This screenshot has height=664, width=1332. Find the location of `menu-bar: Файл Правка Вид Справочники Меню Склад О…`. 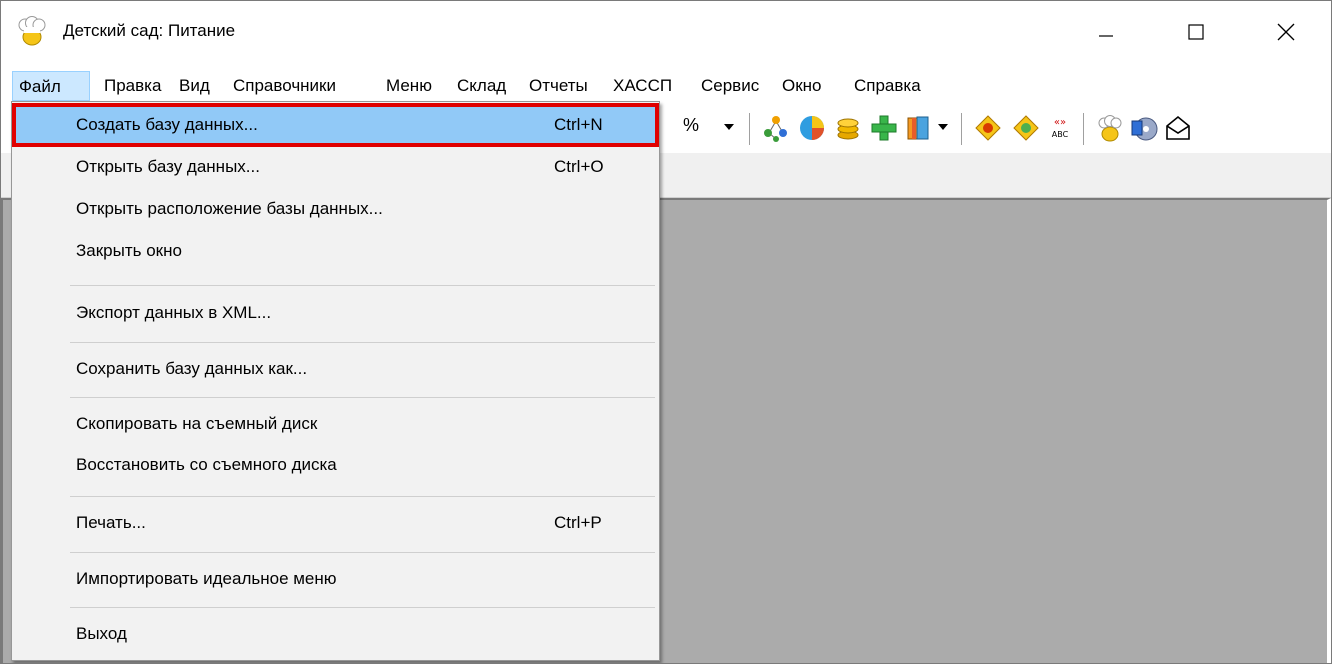

menu-bar: Файл Правка Вид Справочники Меню Склад О… is located at coordinates (666, 86).